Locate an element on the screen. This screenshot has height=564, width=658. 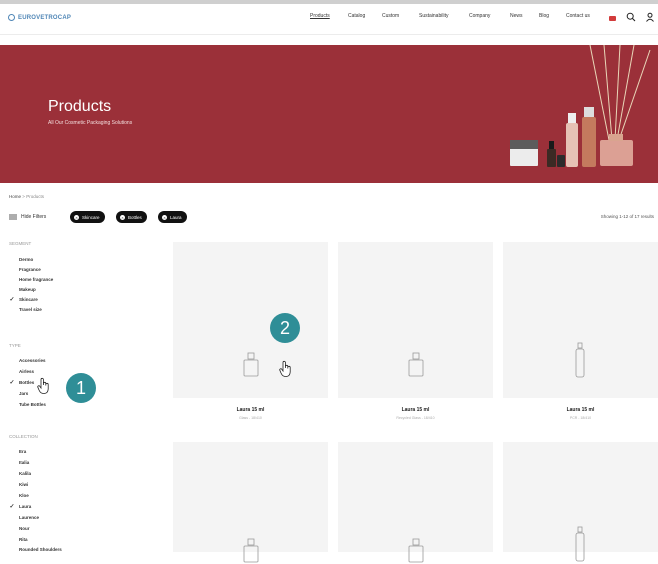
filter-option-travel-size: Travel size is located at coordinates (25, 309).